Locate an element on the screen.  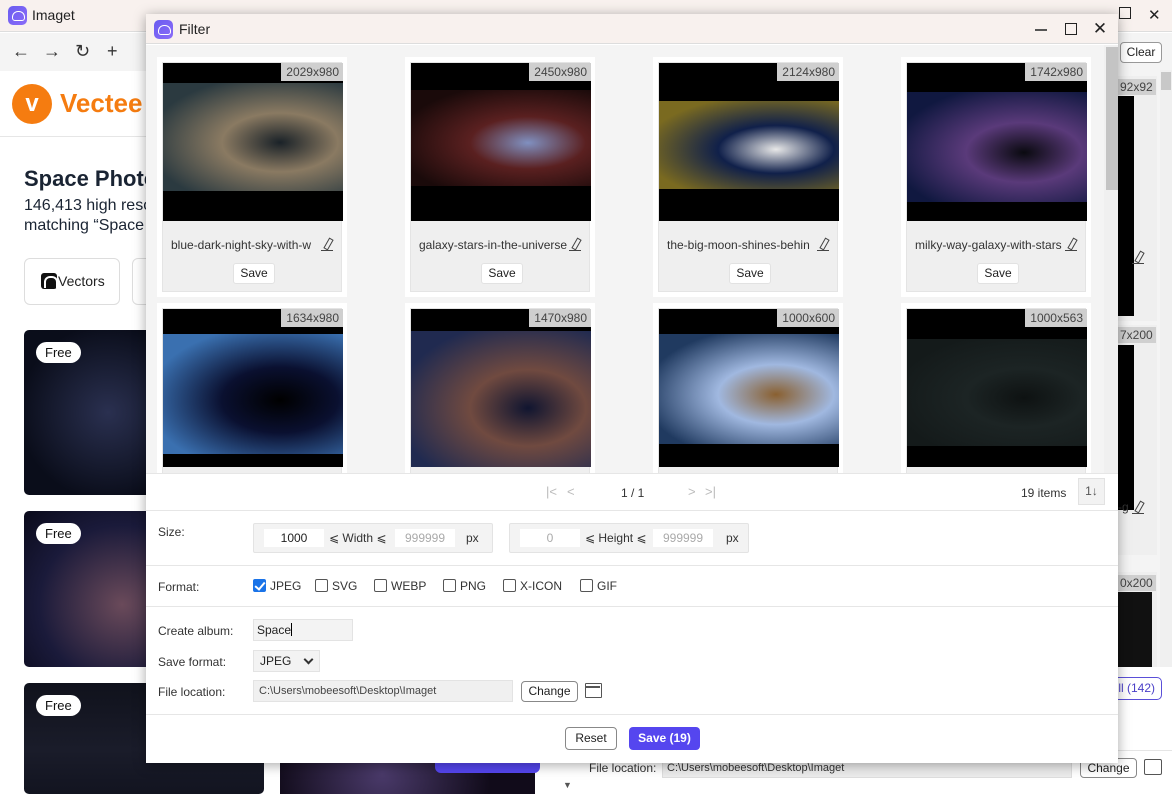
close-button: ✕ is located at coordinates (1100, 29).